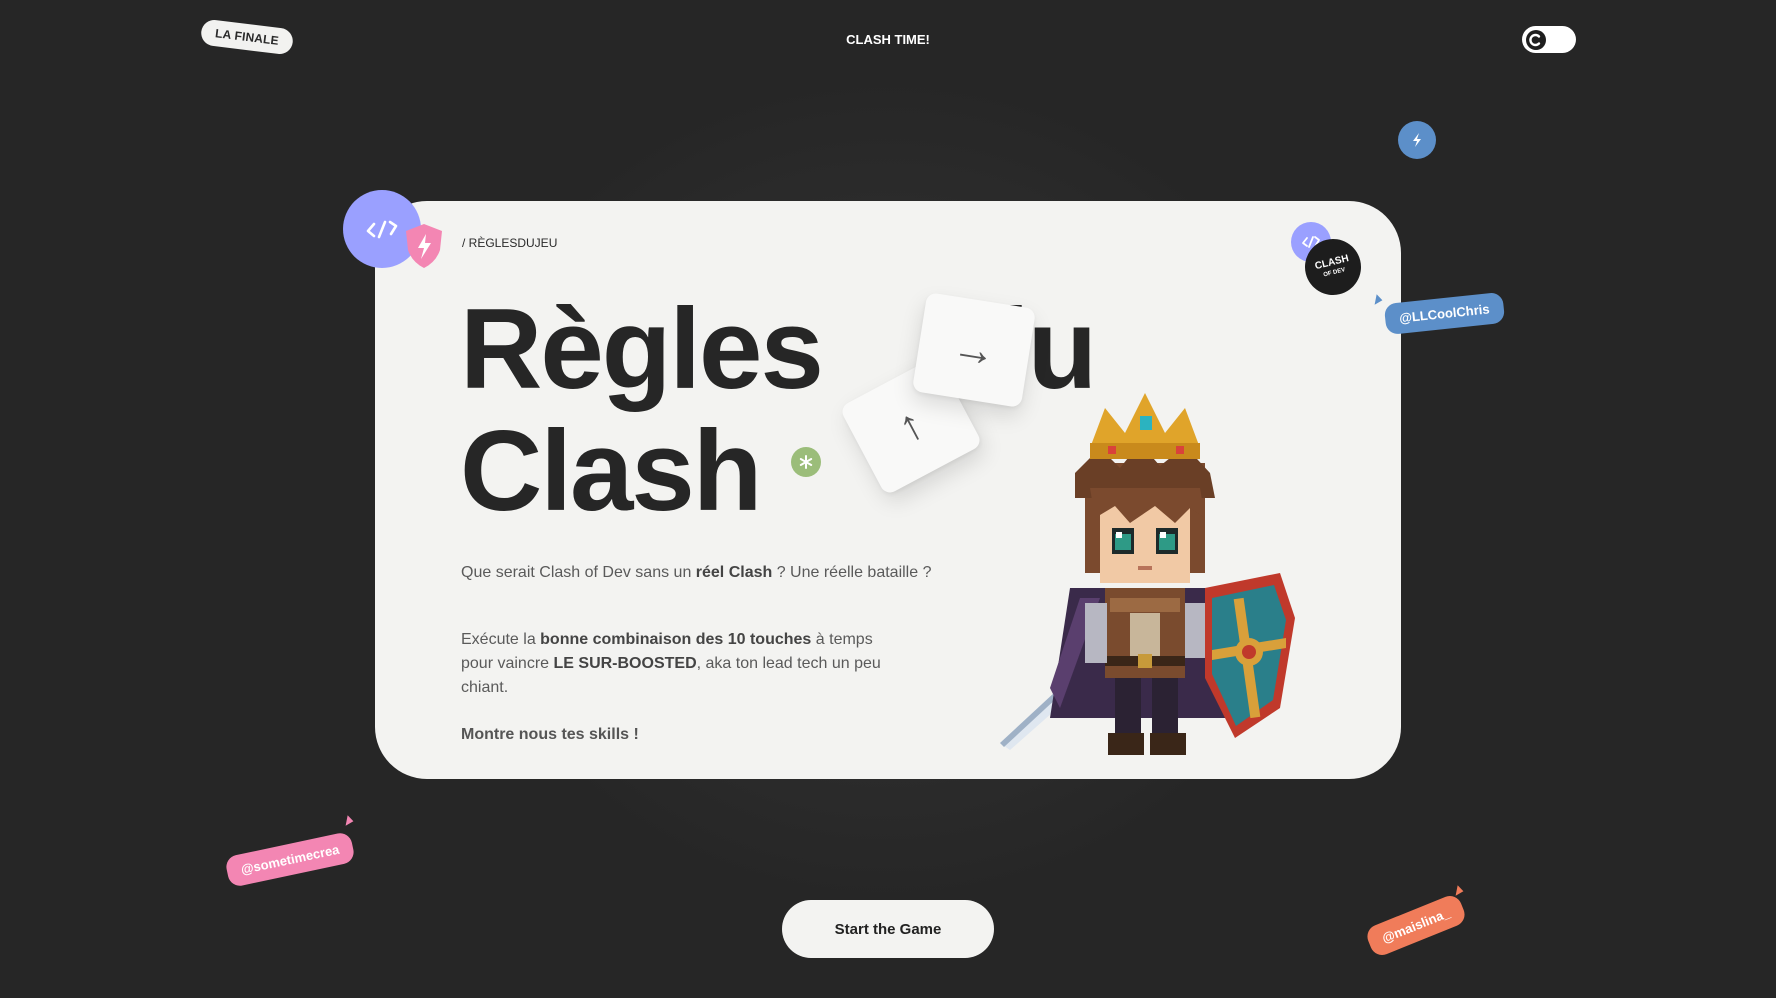  I want to click on lightning-icon, so click(1417, 140).